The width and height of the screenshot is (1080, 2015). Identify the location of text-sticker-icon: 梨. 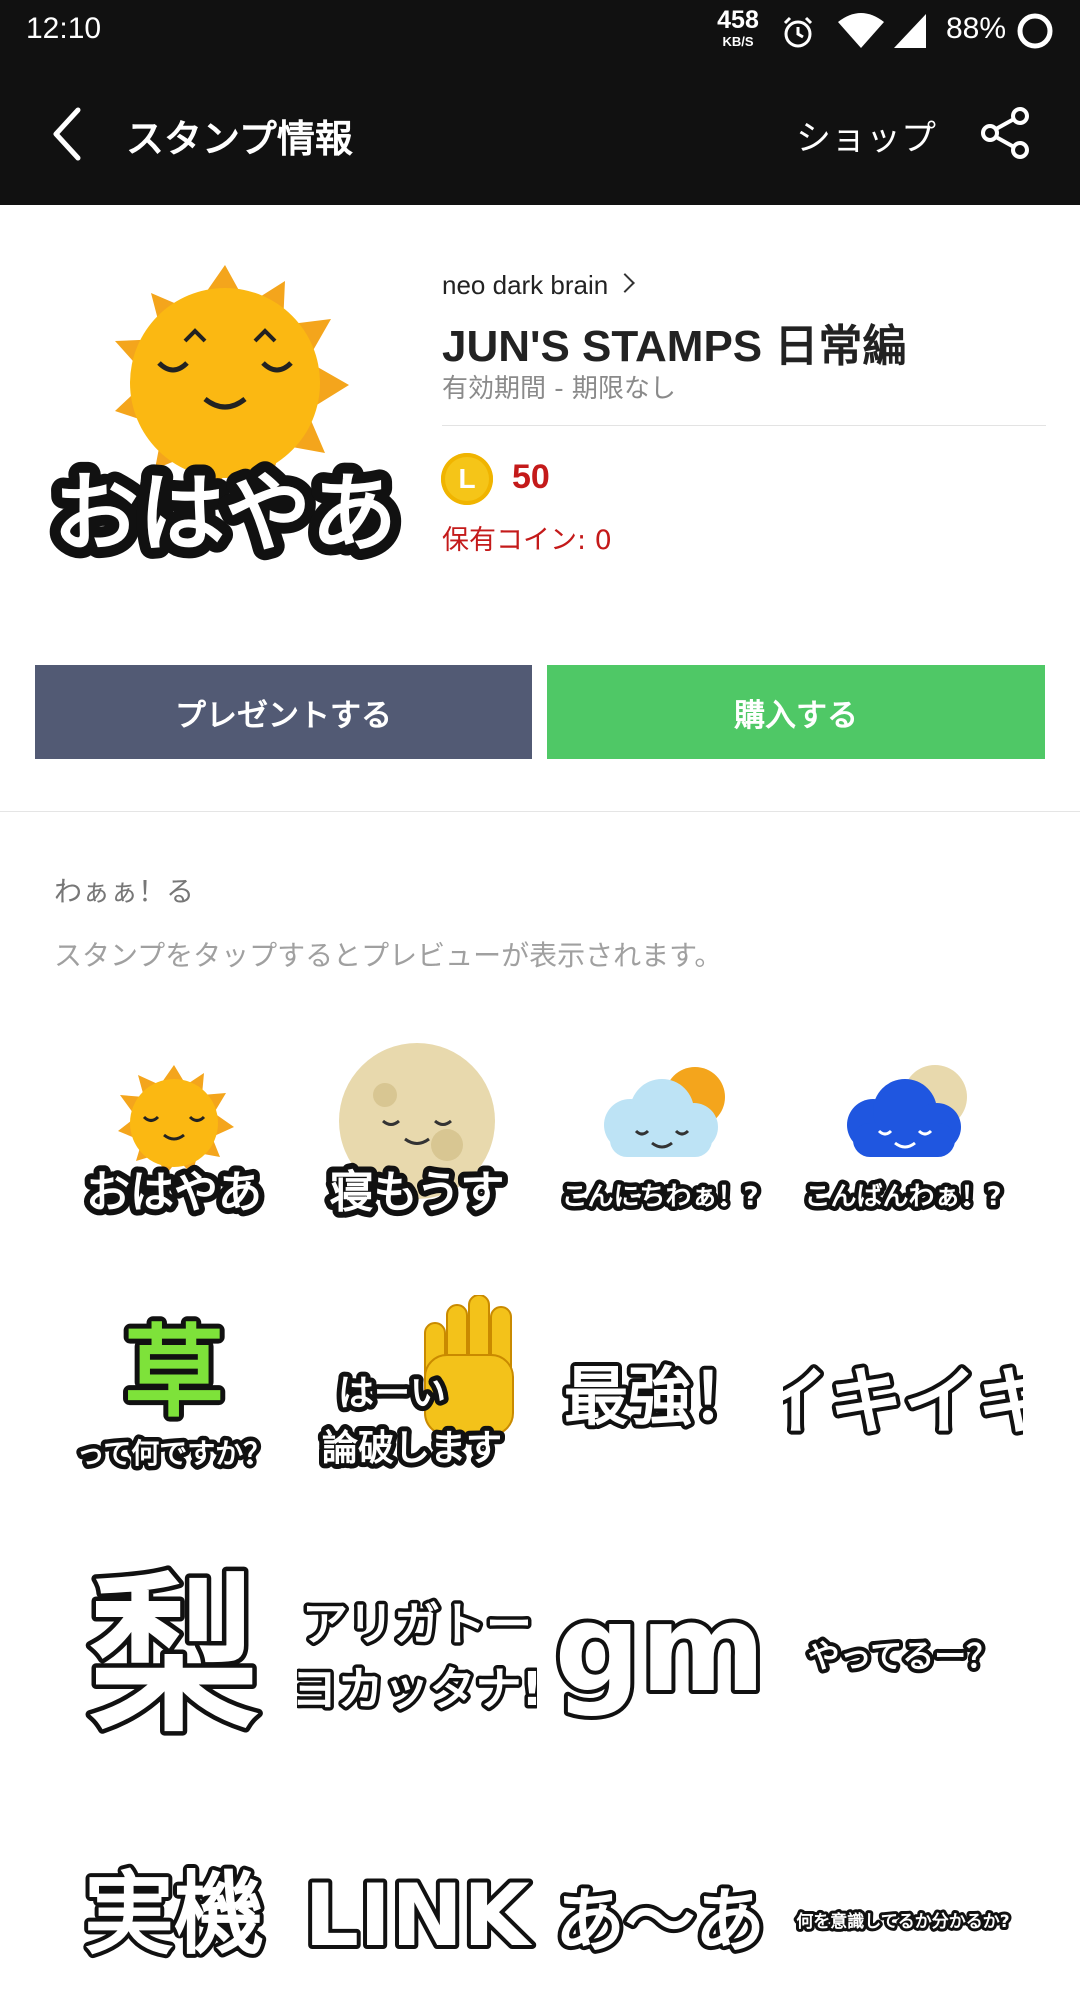
(173, 1655).